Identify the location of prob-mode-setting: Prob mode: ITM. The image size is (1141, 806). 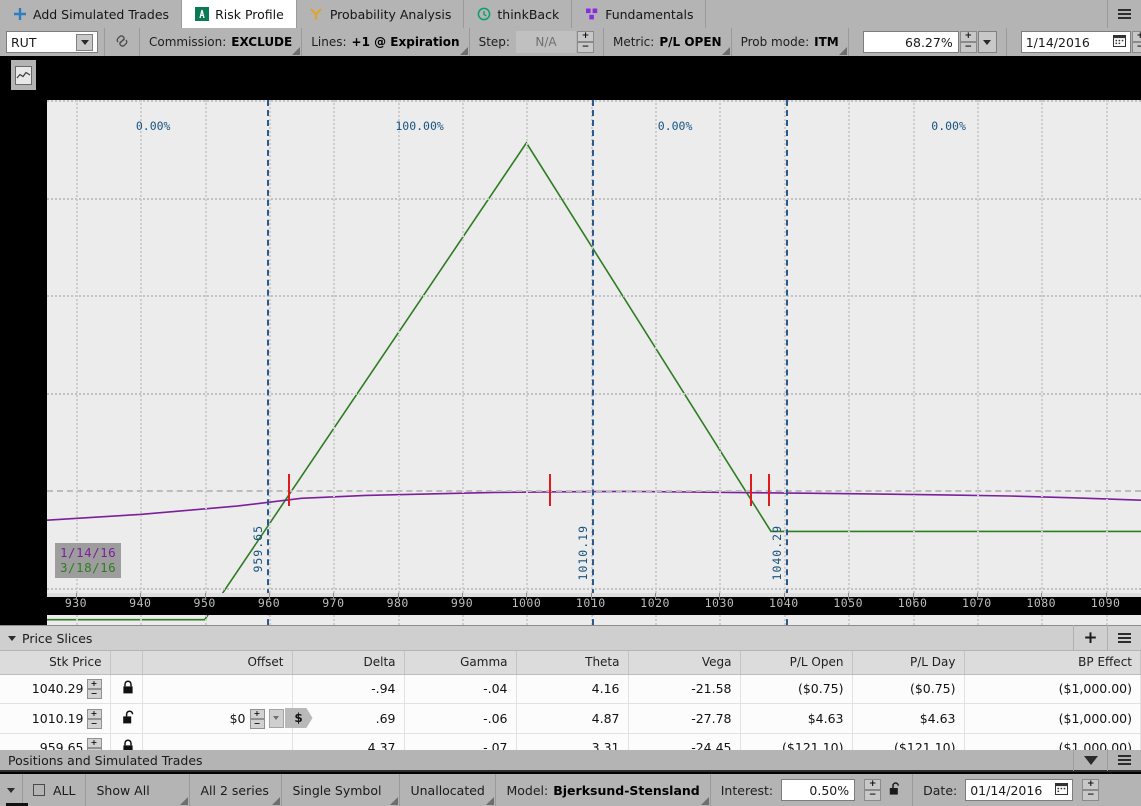
(790, 42).